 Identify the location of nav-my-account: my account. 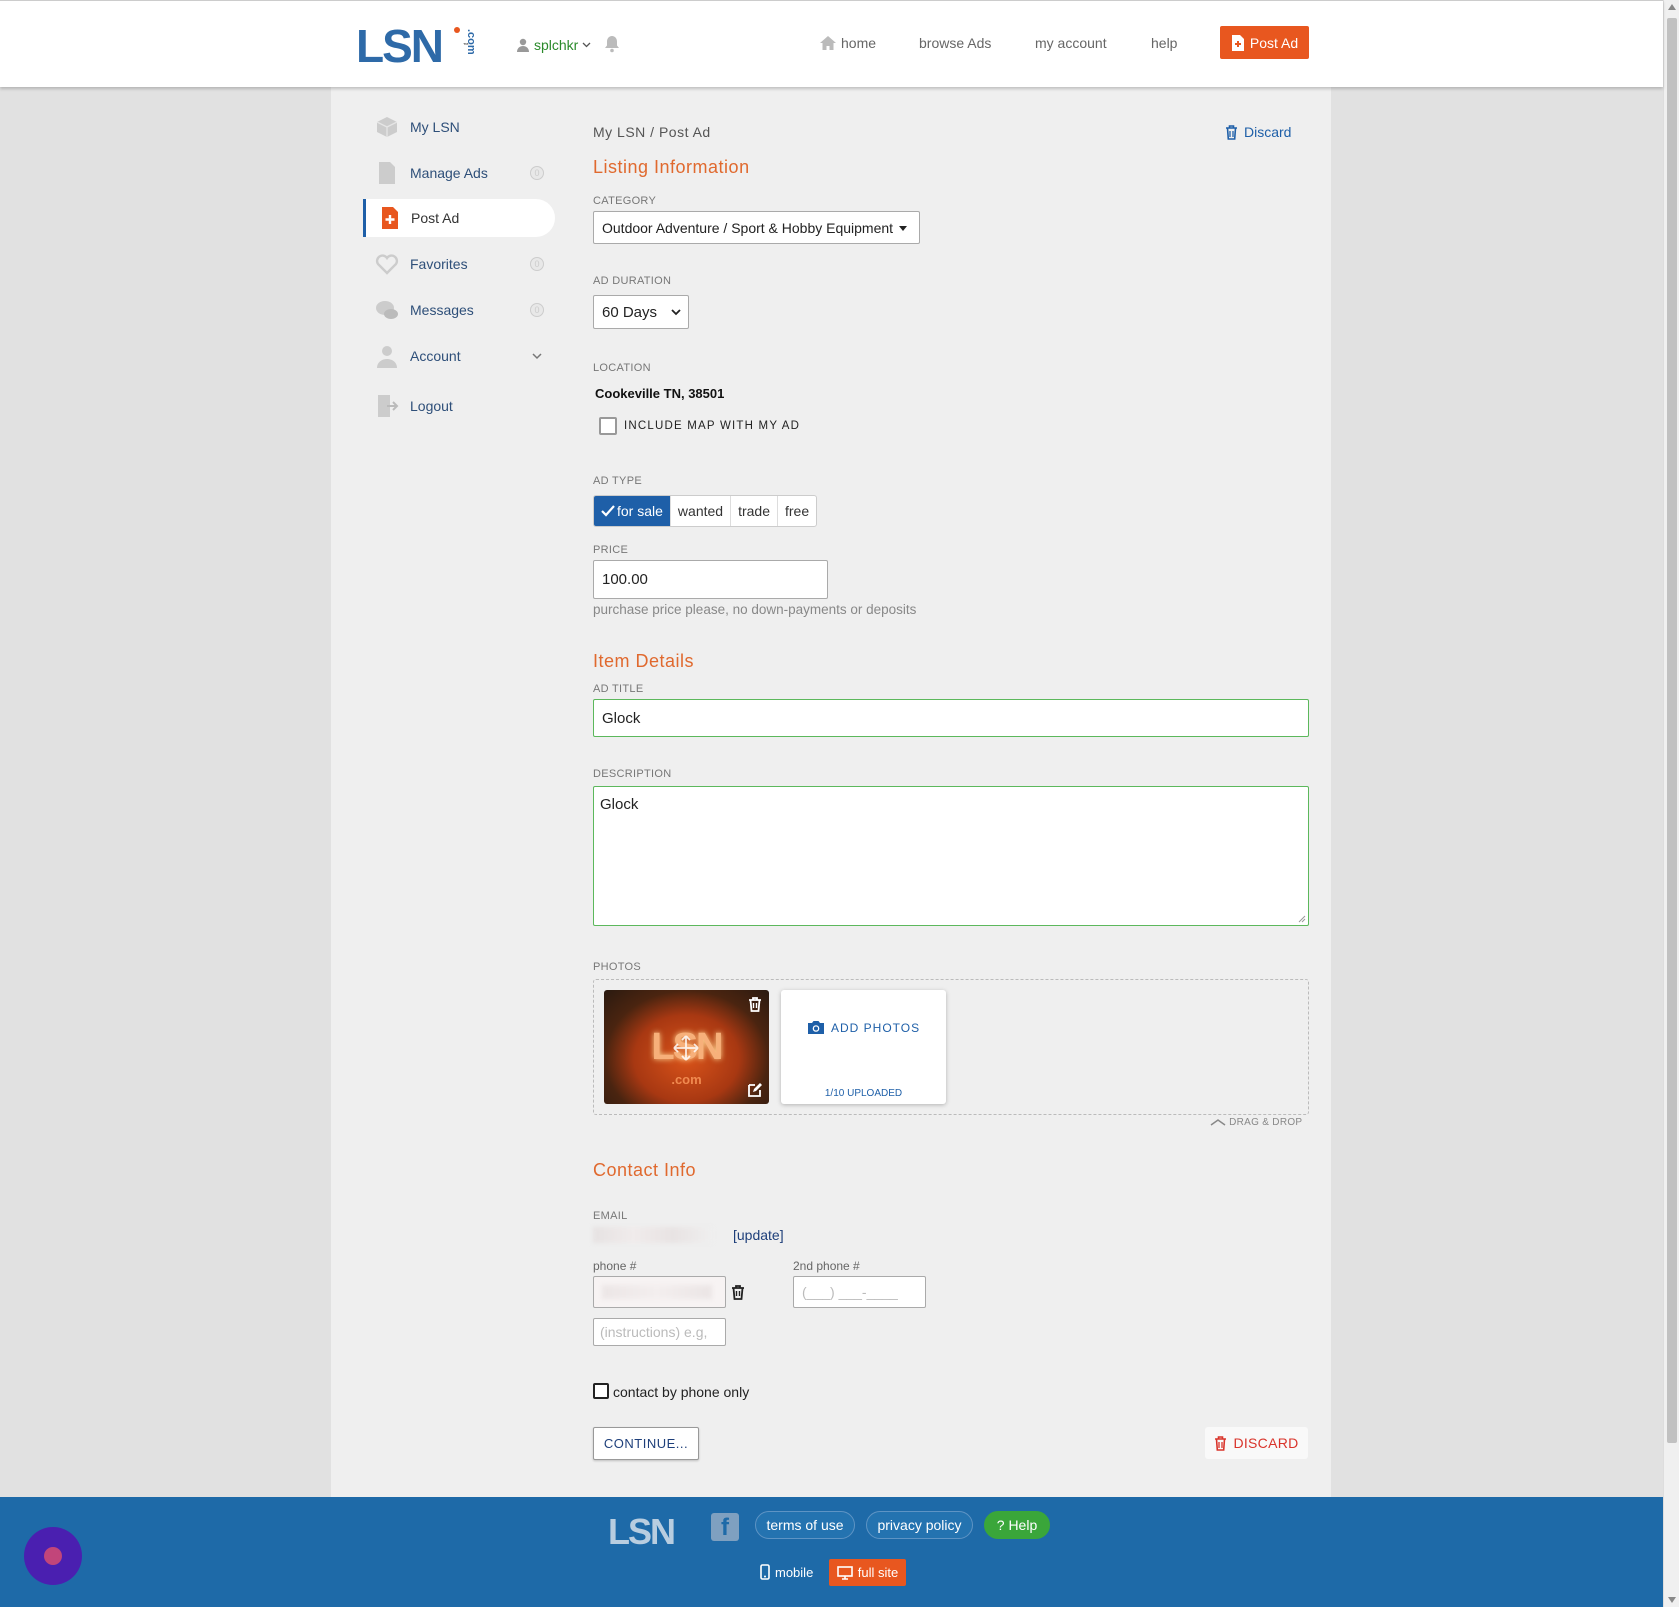
(1071, 43).